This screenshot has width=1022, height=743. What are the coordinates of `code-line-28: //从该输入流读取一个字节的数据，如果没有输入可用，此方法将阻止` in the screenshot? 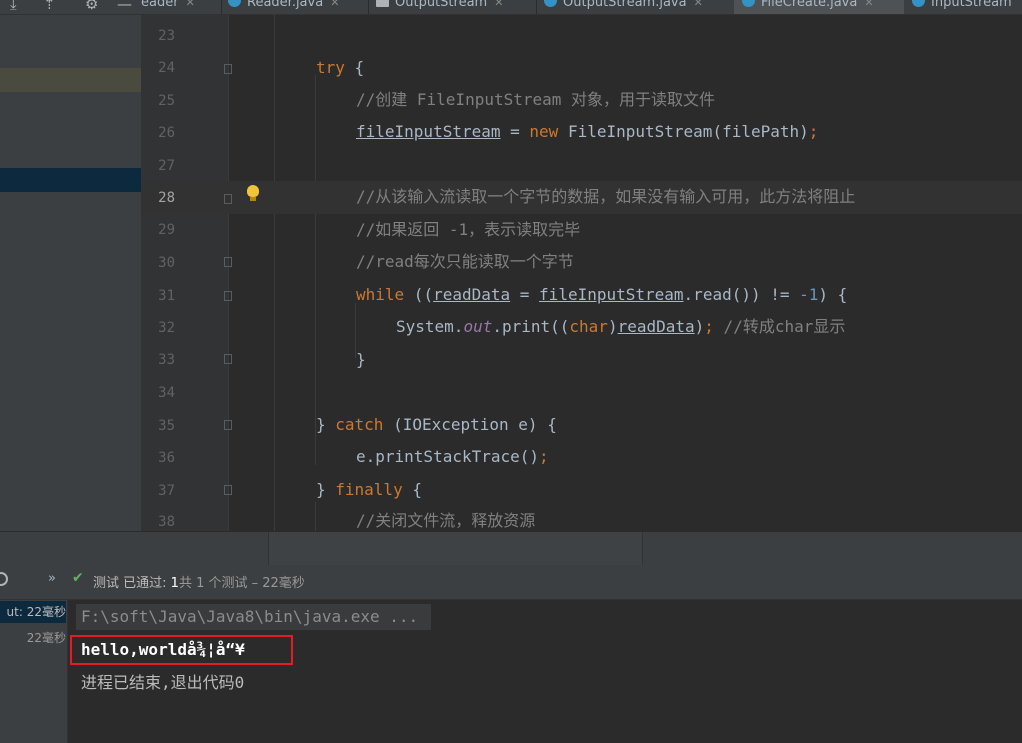 It's located at (606, 196).